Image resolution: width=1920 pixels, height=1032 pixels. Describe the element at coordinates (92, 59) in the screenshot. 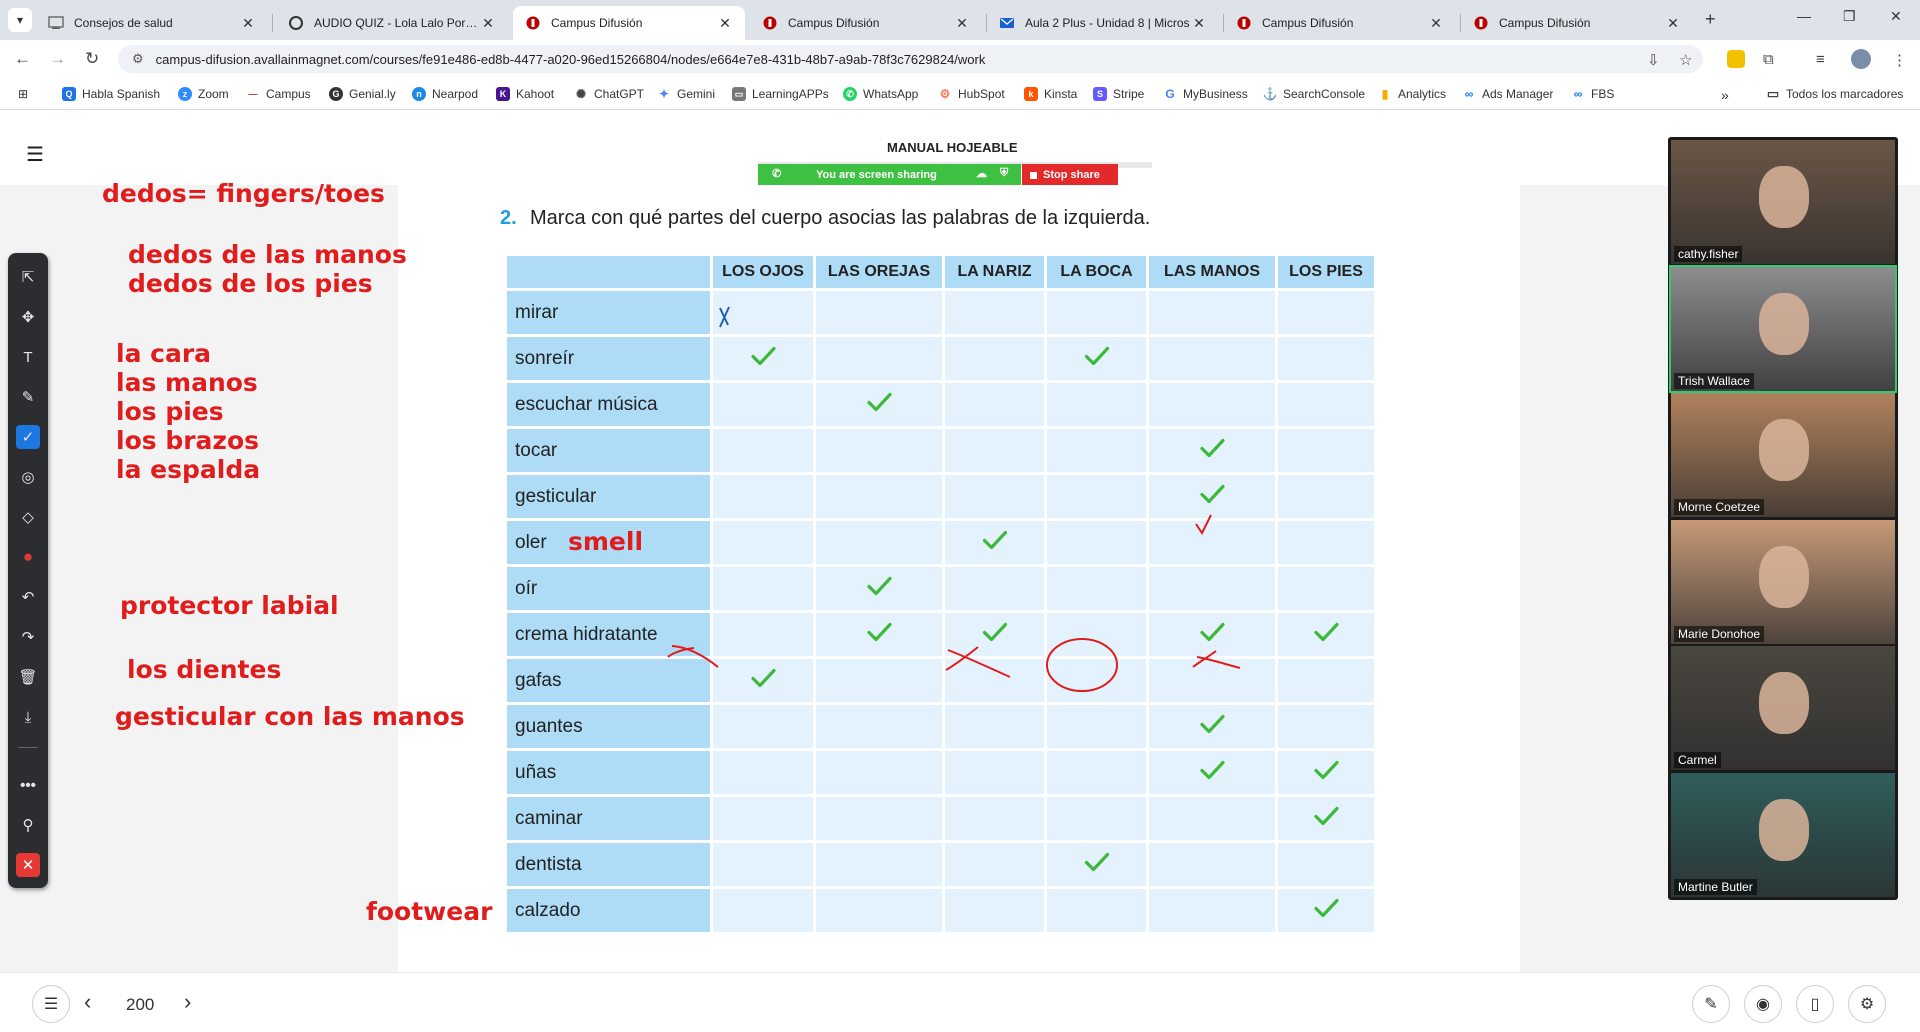

I see `reload-icon: ↻` at that location.